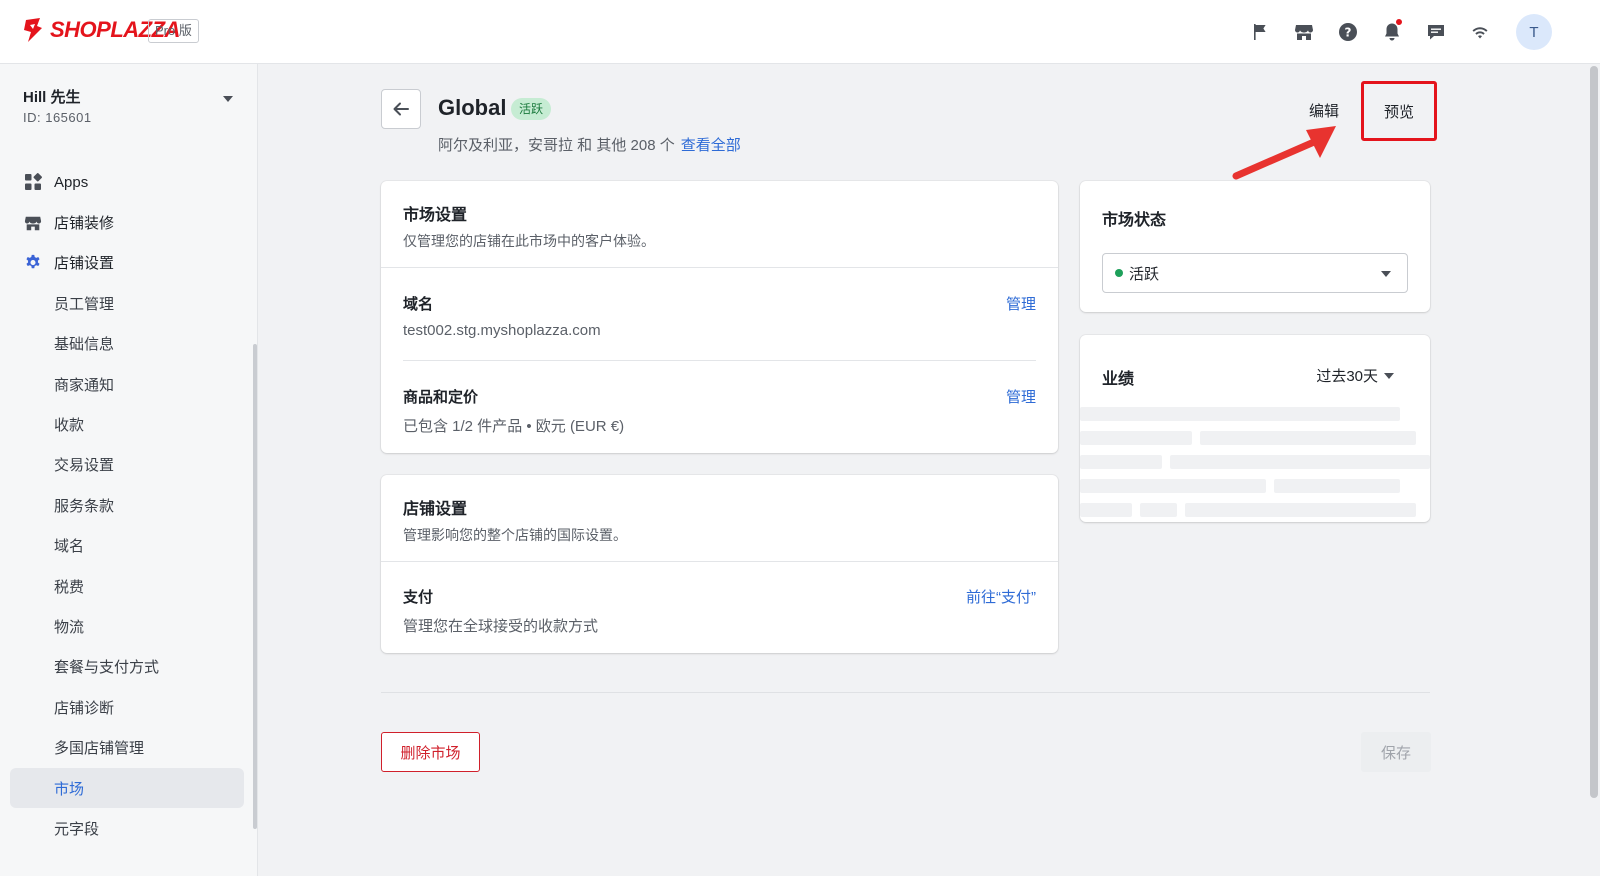  I want to click on save-button: 保存, so click(1396, 752).